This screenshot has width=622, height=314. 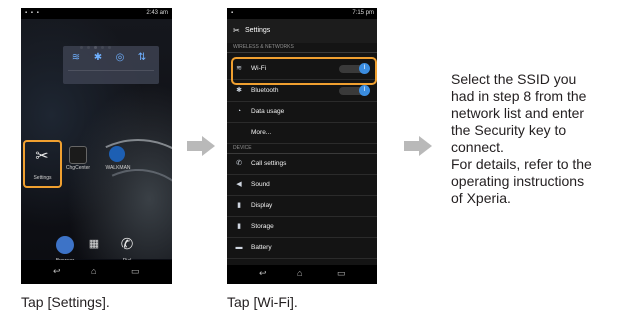 What do you see at coordinates (363, 13) in the screenshot?
I see `status-time: 7:15 pm` at bounding box center [363, 13].